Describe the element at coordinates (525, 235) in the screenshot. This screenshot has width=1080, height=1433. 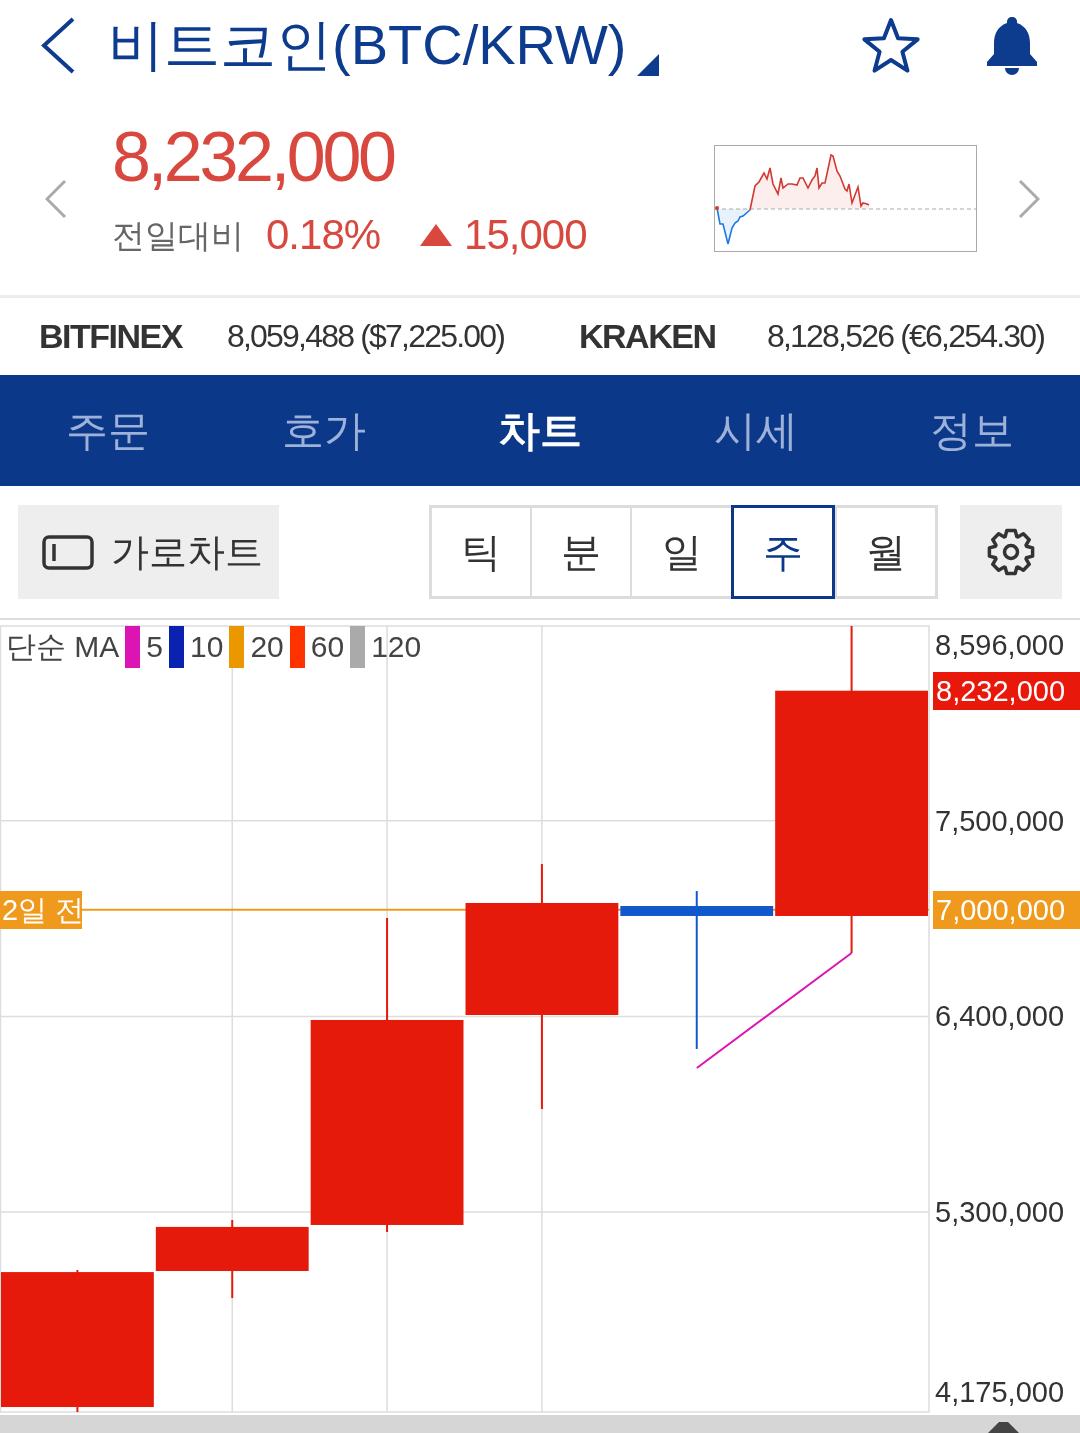
I see `change-amount: 15,000` at that location.